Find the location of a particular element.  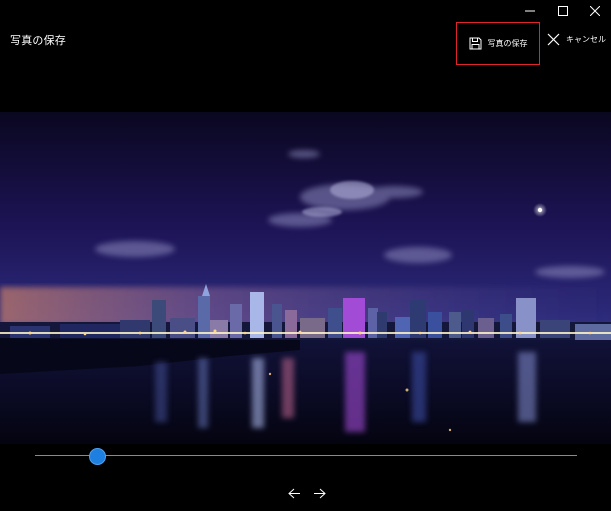

minimize-icon is located at coordinates (530, 11).